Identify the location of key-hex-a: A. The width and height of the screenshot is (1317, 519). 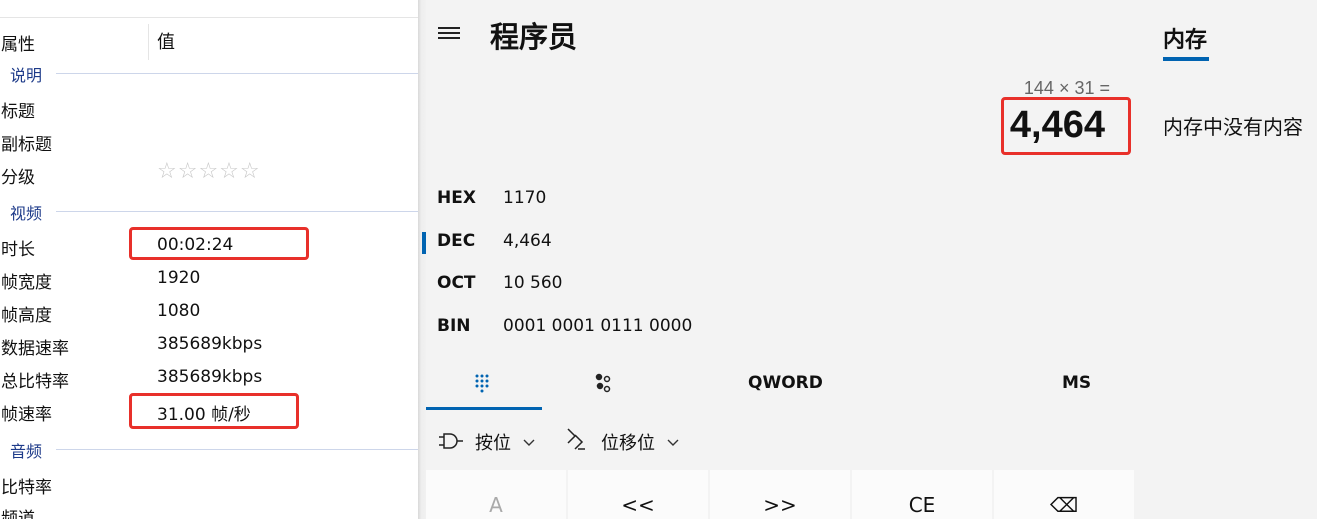
(496, 494).